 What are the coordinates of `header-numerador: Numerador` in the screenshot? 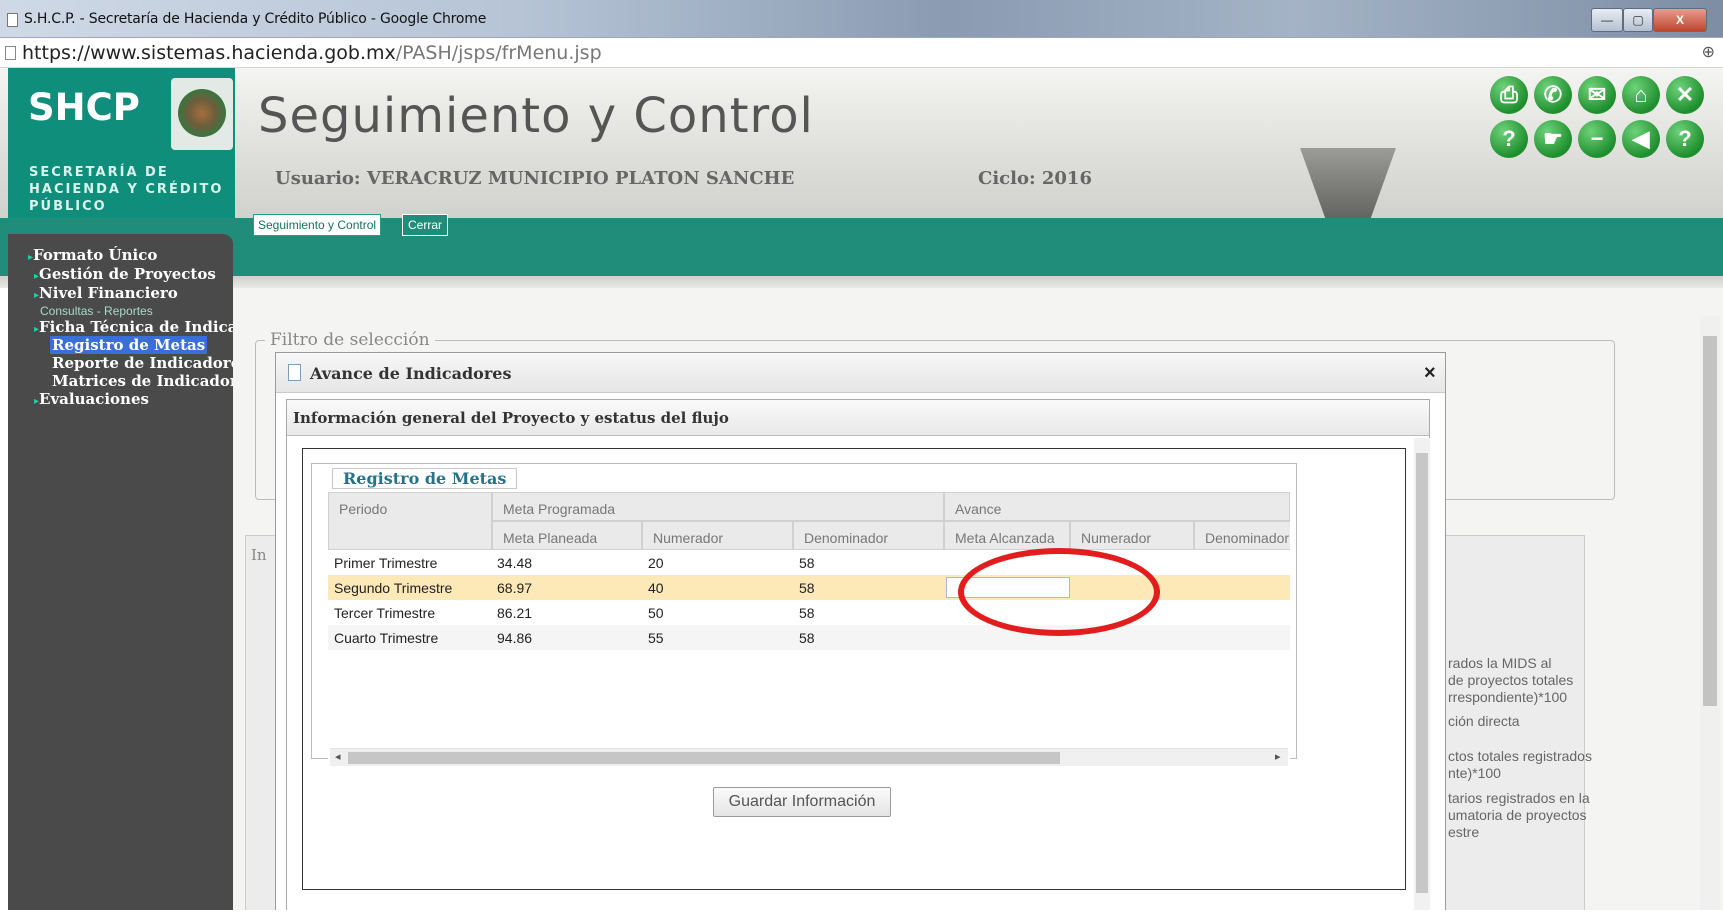 It's located at (717, 535).